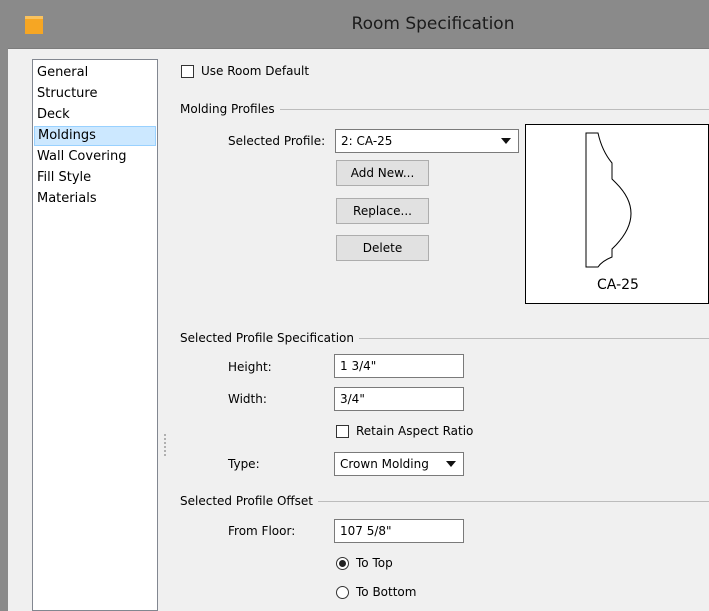 This screenshot has width=709, height=611. What do you see at coordinates (249, 501) in the screenshot?
I see `profile-offset-title: Selected Profile Offset` at bounding box center [249, 501].